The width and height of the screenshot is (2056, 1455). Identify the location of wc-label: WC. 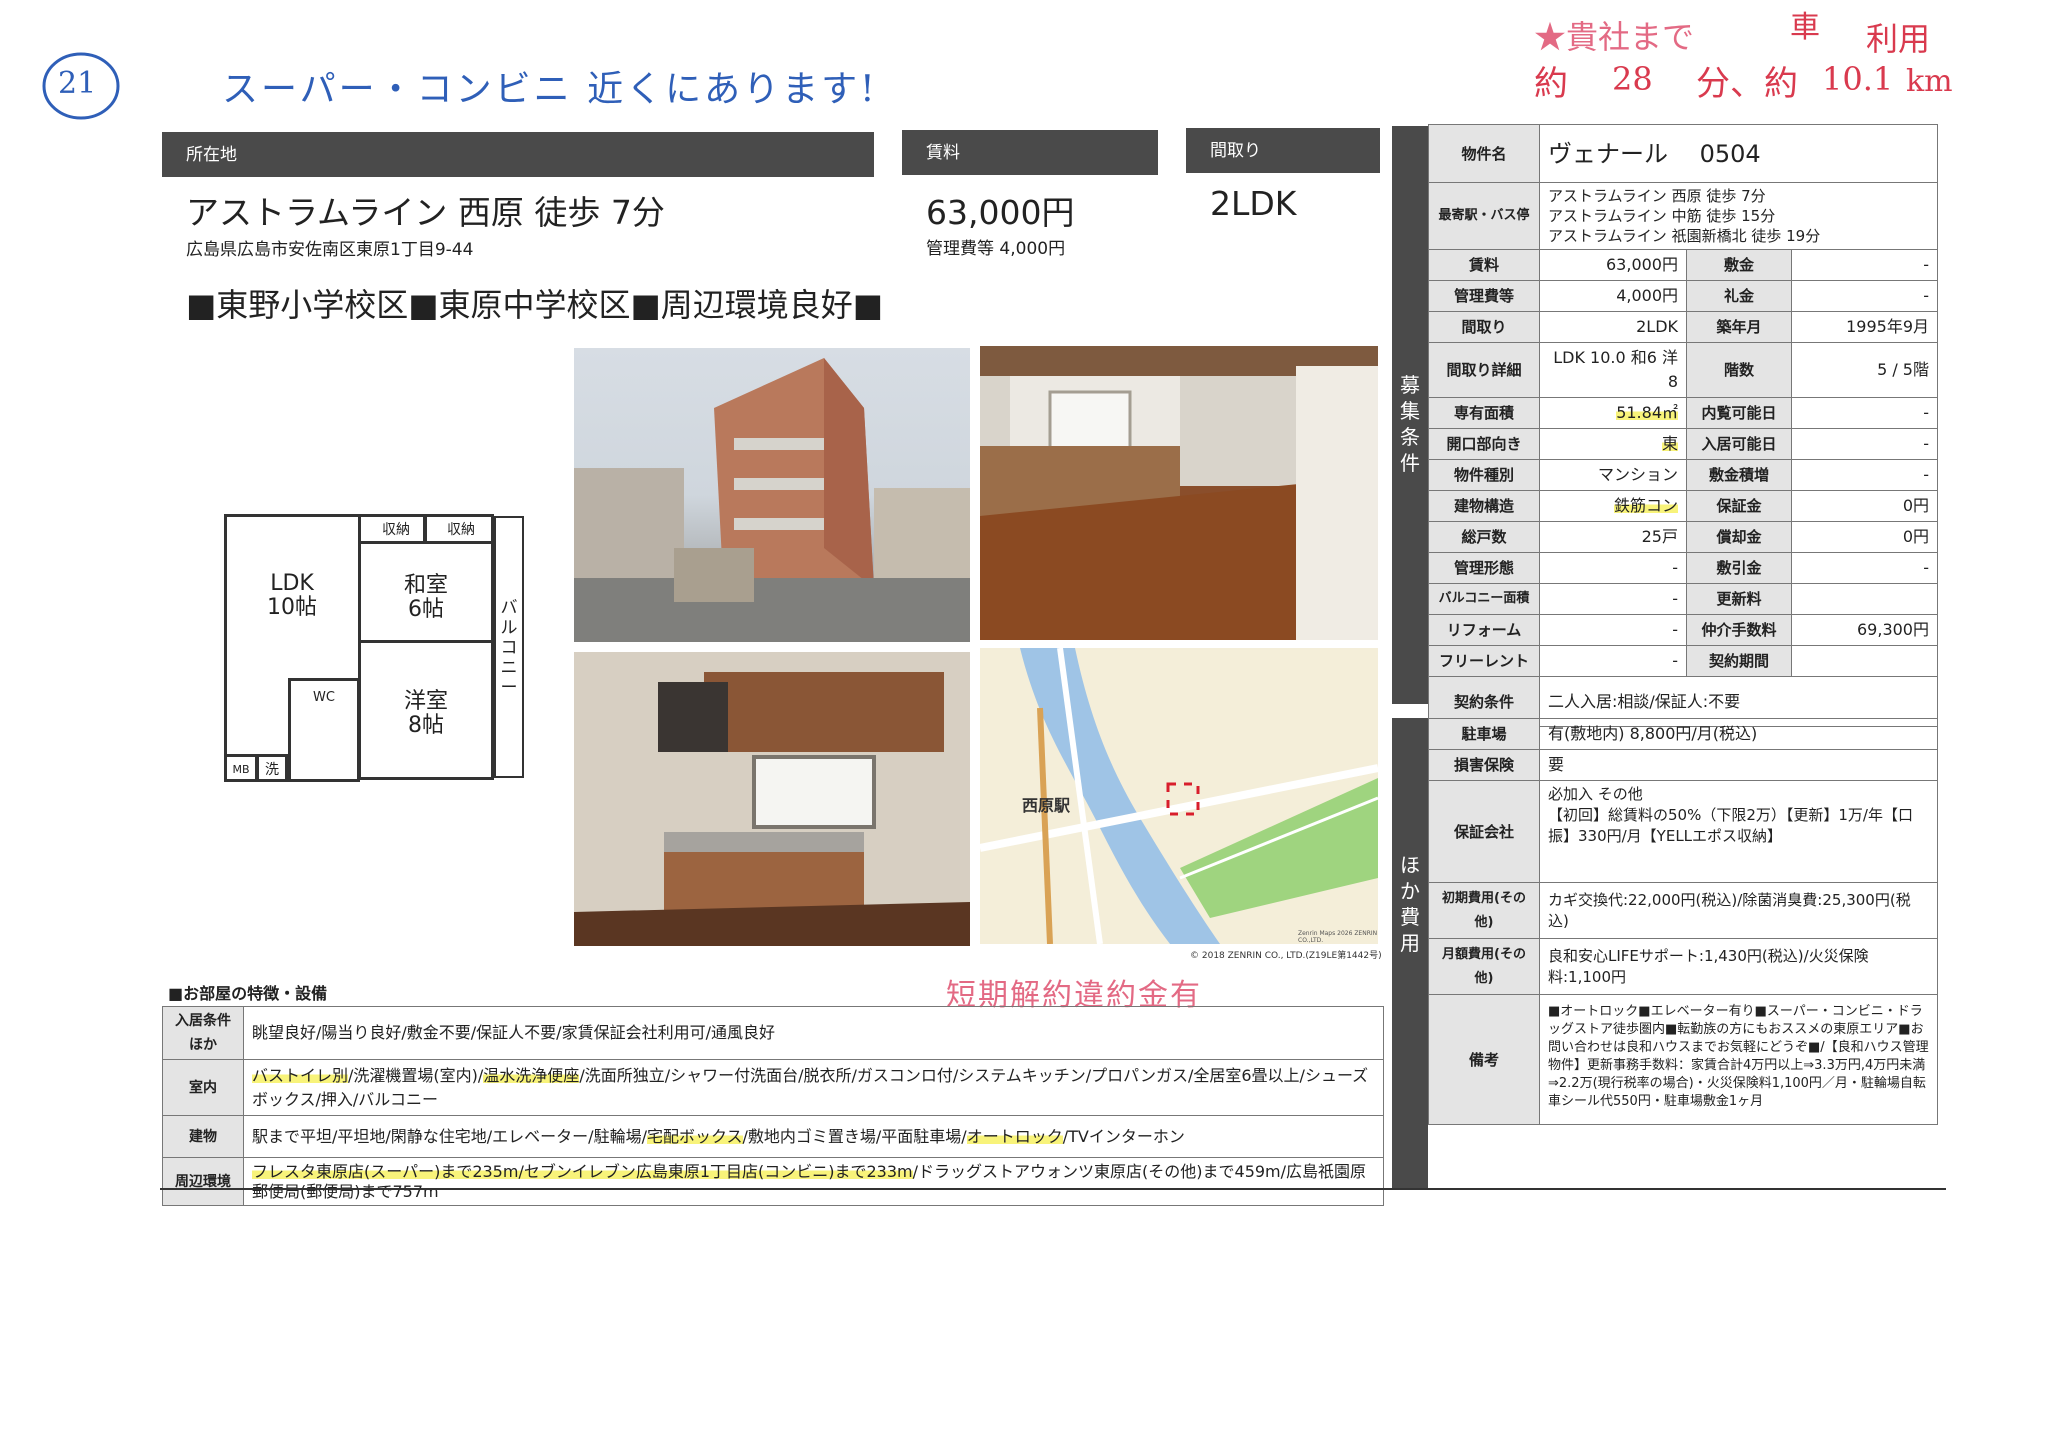
(324, 697).